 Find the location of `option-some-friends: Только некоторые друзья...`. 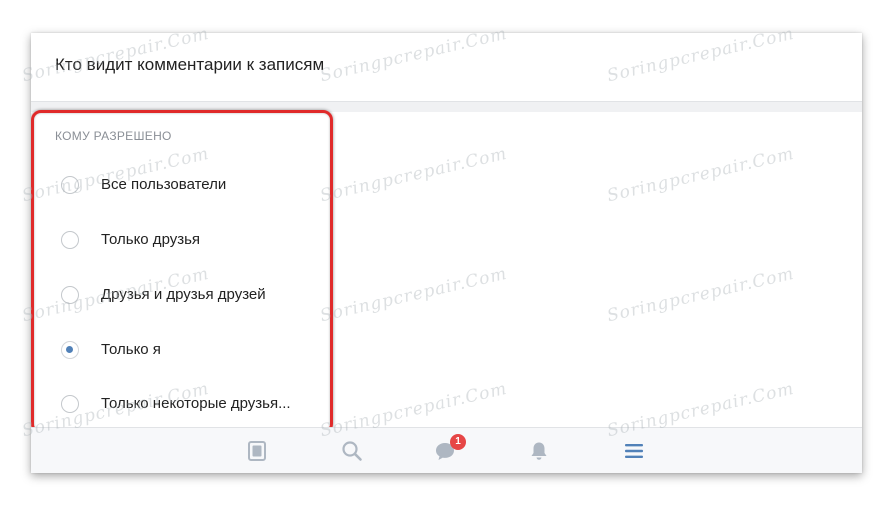

option-some-friends: Только некоторые друзья... is located at coordinates (199, 404).